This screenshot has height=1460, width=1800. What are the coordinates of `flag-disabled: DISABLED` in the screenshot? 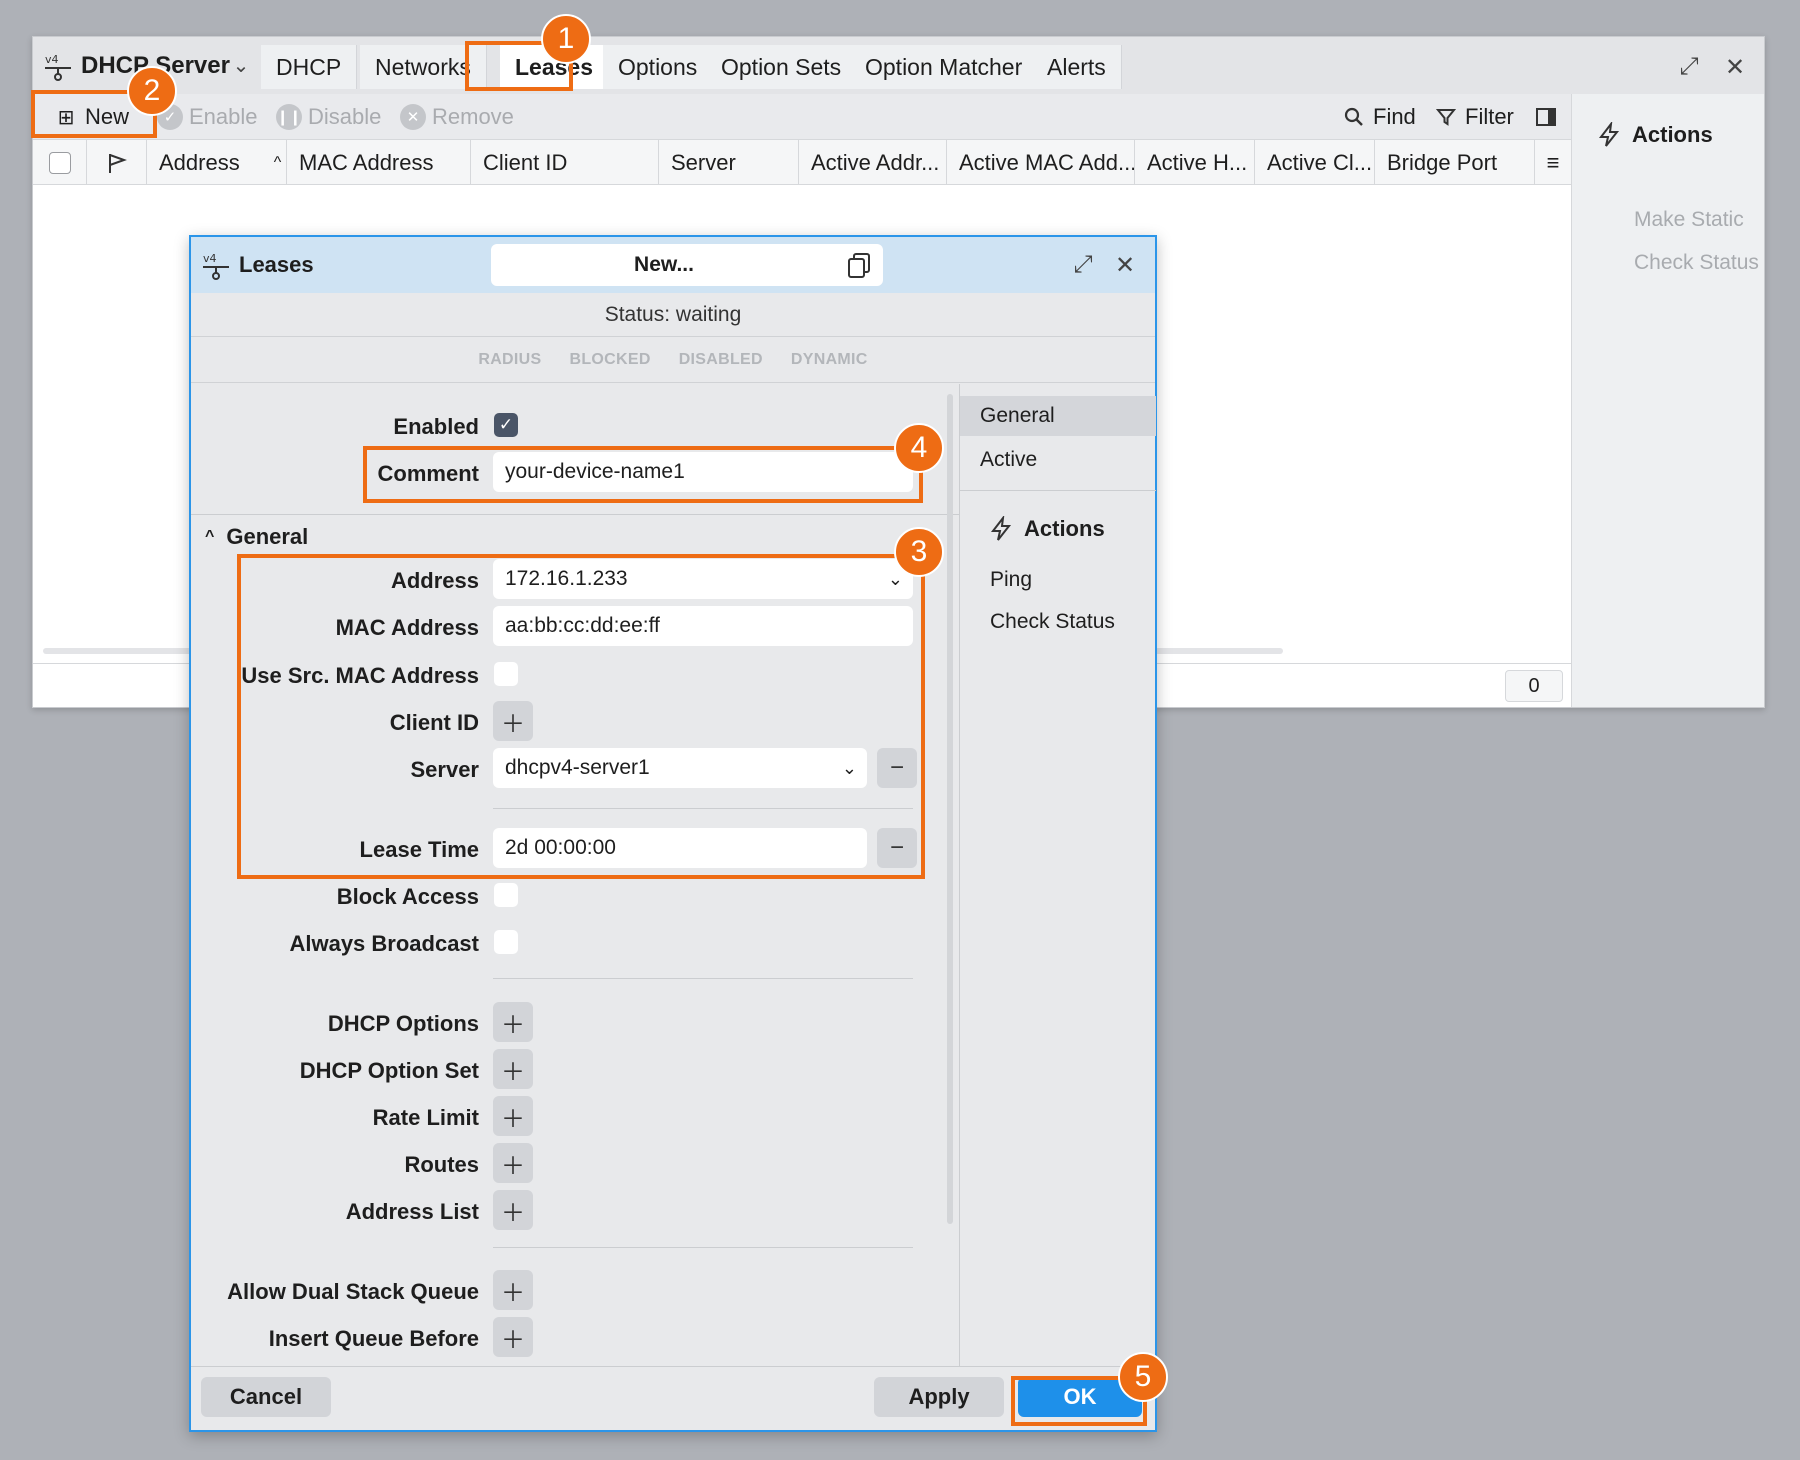 It's located at (720, 359).